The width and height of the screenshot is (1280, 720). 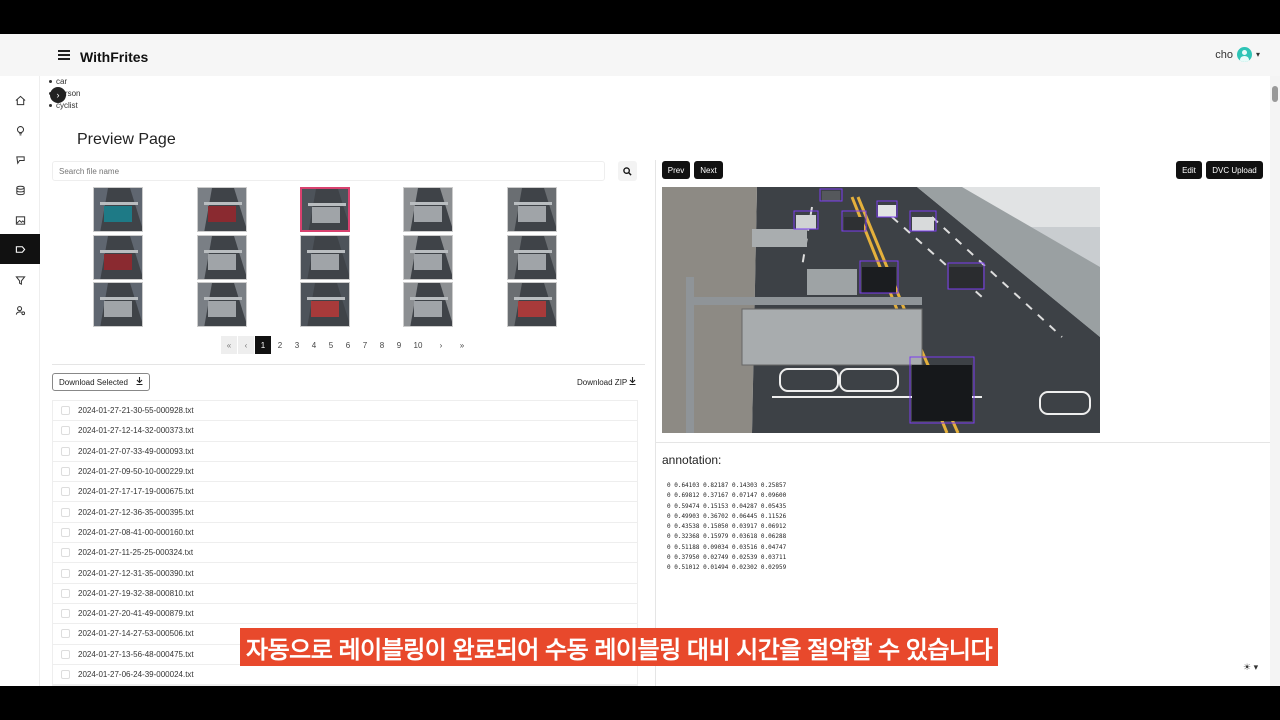 I want to click on page-10-button: 10, so click(x=418, y=345).